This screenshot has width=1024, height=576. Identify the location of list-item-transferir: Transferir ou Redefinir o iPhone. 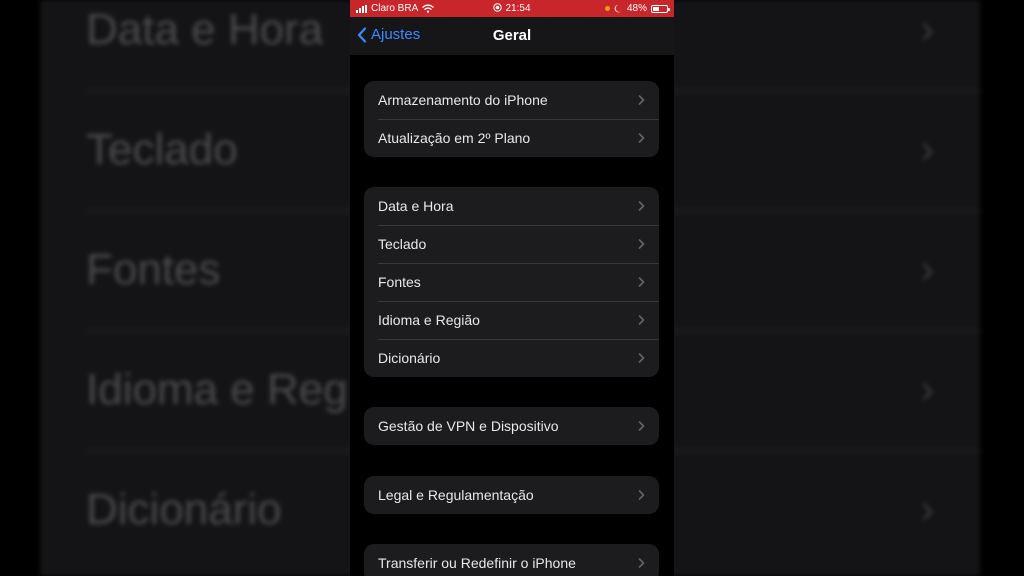
(511, 560).